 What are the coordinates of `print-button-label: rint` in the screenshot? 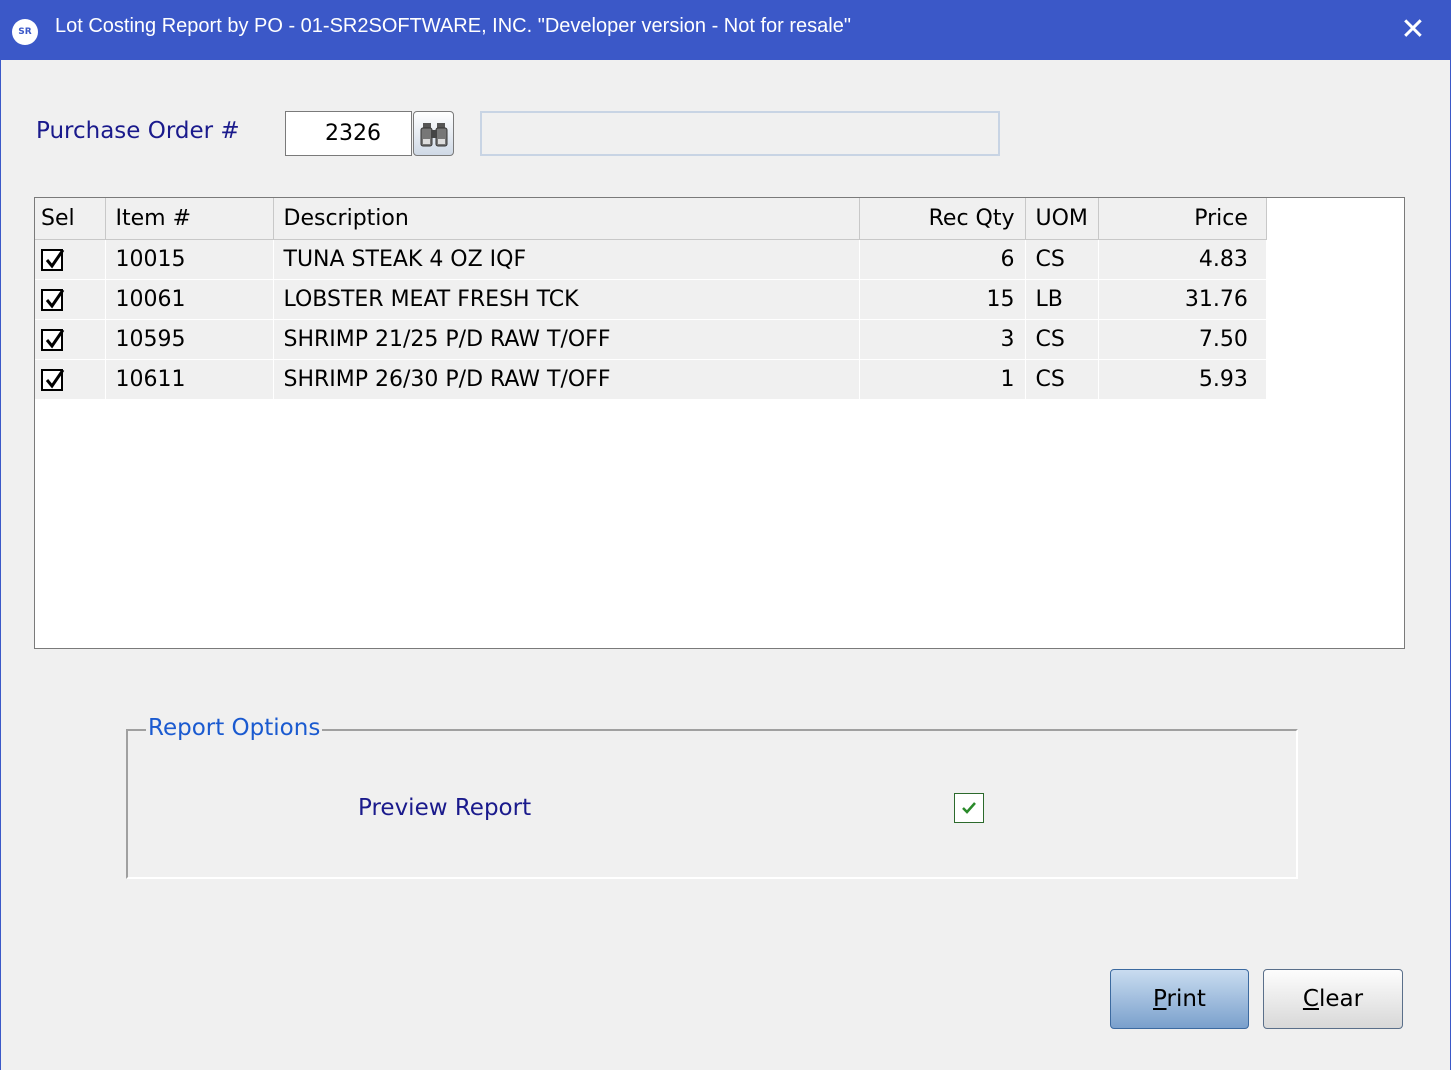 It's located at (1186, 999).